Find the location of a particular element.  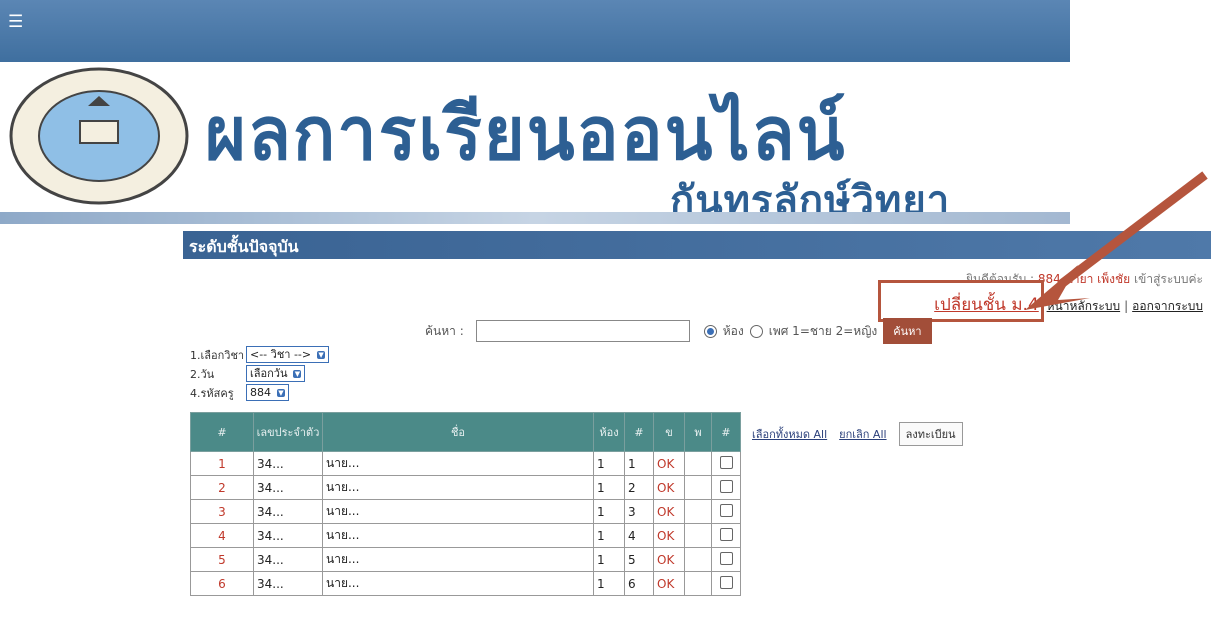

subject-select: <-- วิชา --> ▼ is located at coordinates (288, 354).